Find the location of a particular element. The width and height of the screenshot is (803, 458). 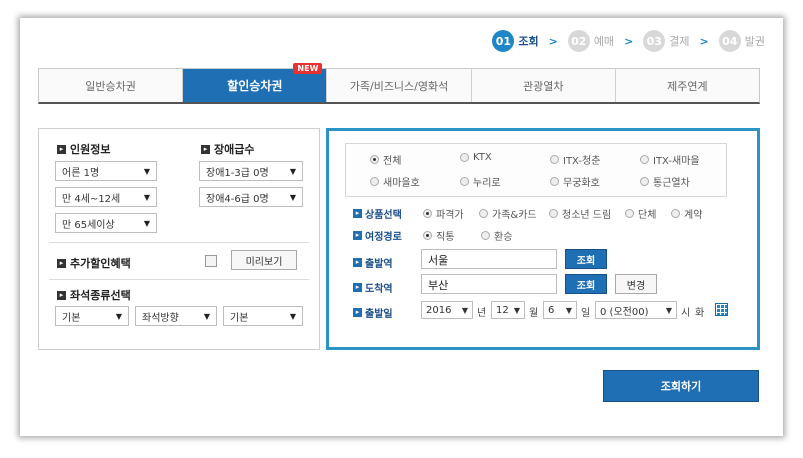

train-type-mugunghwa: 무궁화호 is located at coordinates (575, 181).